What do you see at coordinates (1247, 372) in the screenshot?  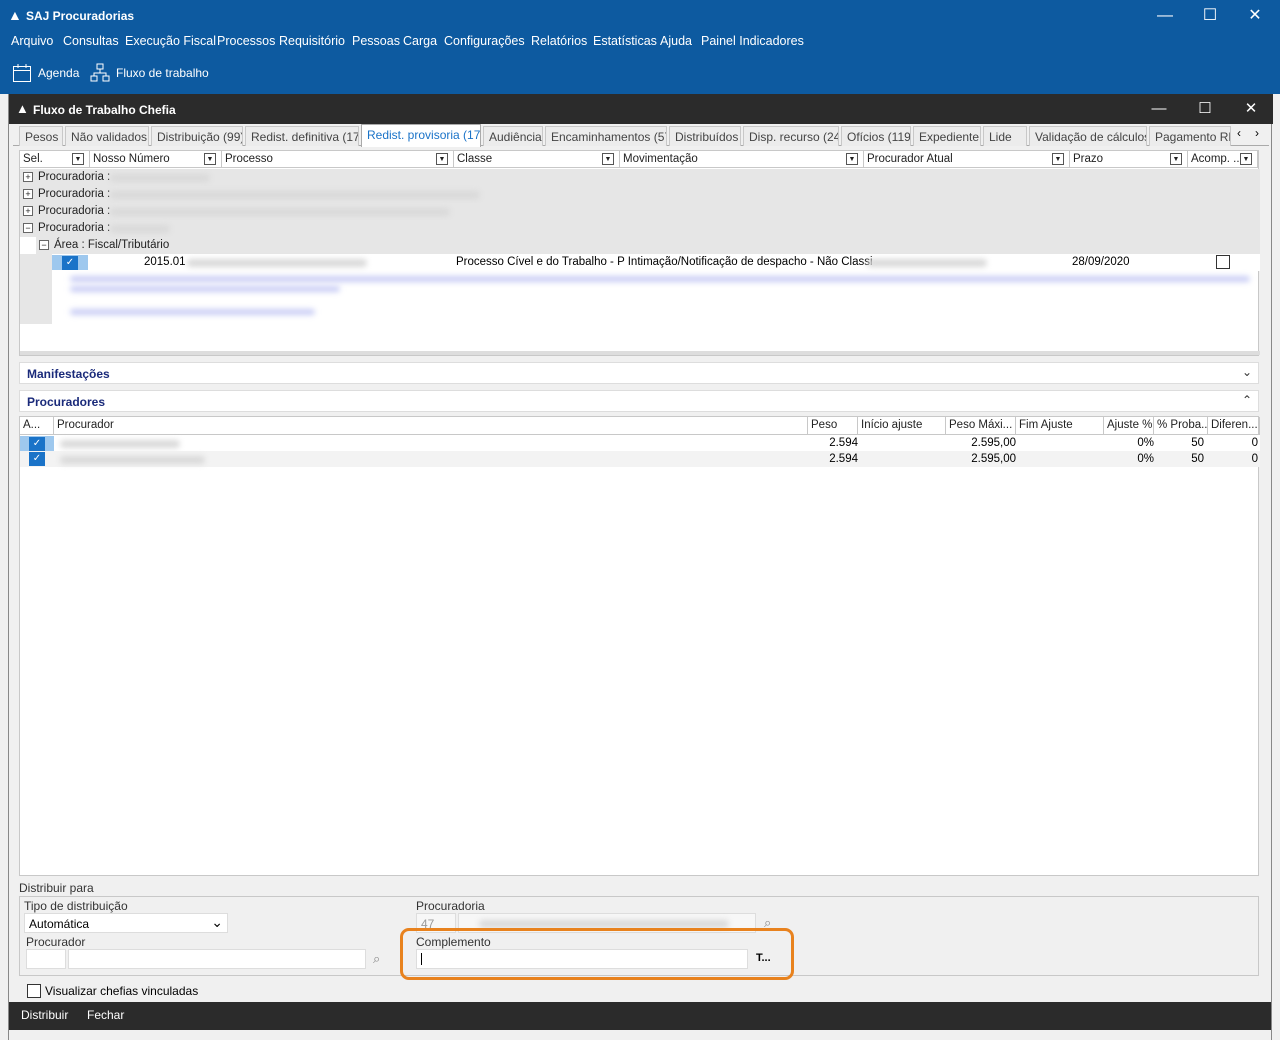 I see `chevron-down-icon: ⌄` at bounding box center [1247, 372].